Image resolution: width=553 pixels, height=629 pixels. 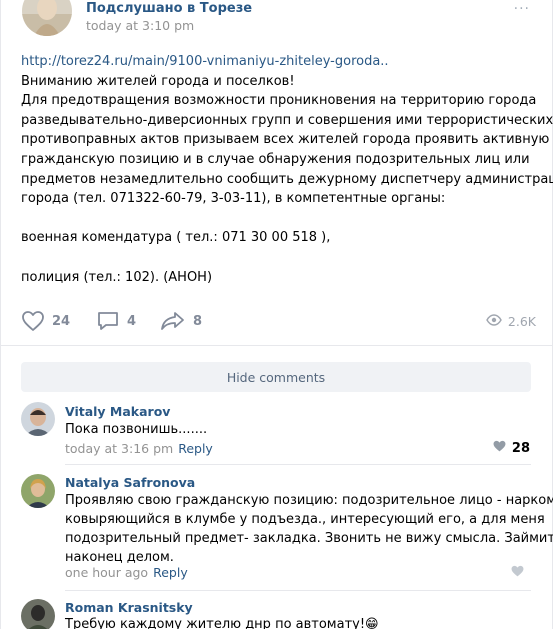 I want to click on comment-bubble-icon, so click(x=111, y=321).